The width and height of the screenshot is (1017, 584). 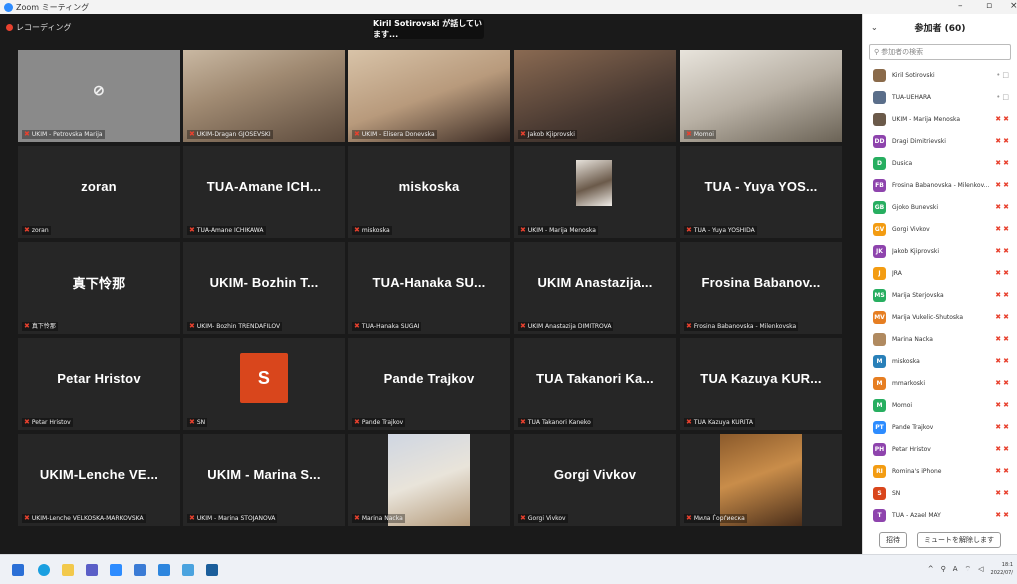 I want to click on participant-row: MS Marija Sterjovska ✖✖, so click(x=940, y=295).